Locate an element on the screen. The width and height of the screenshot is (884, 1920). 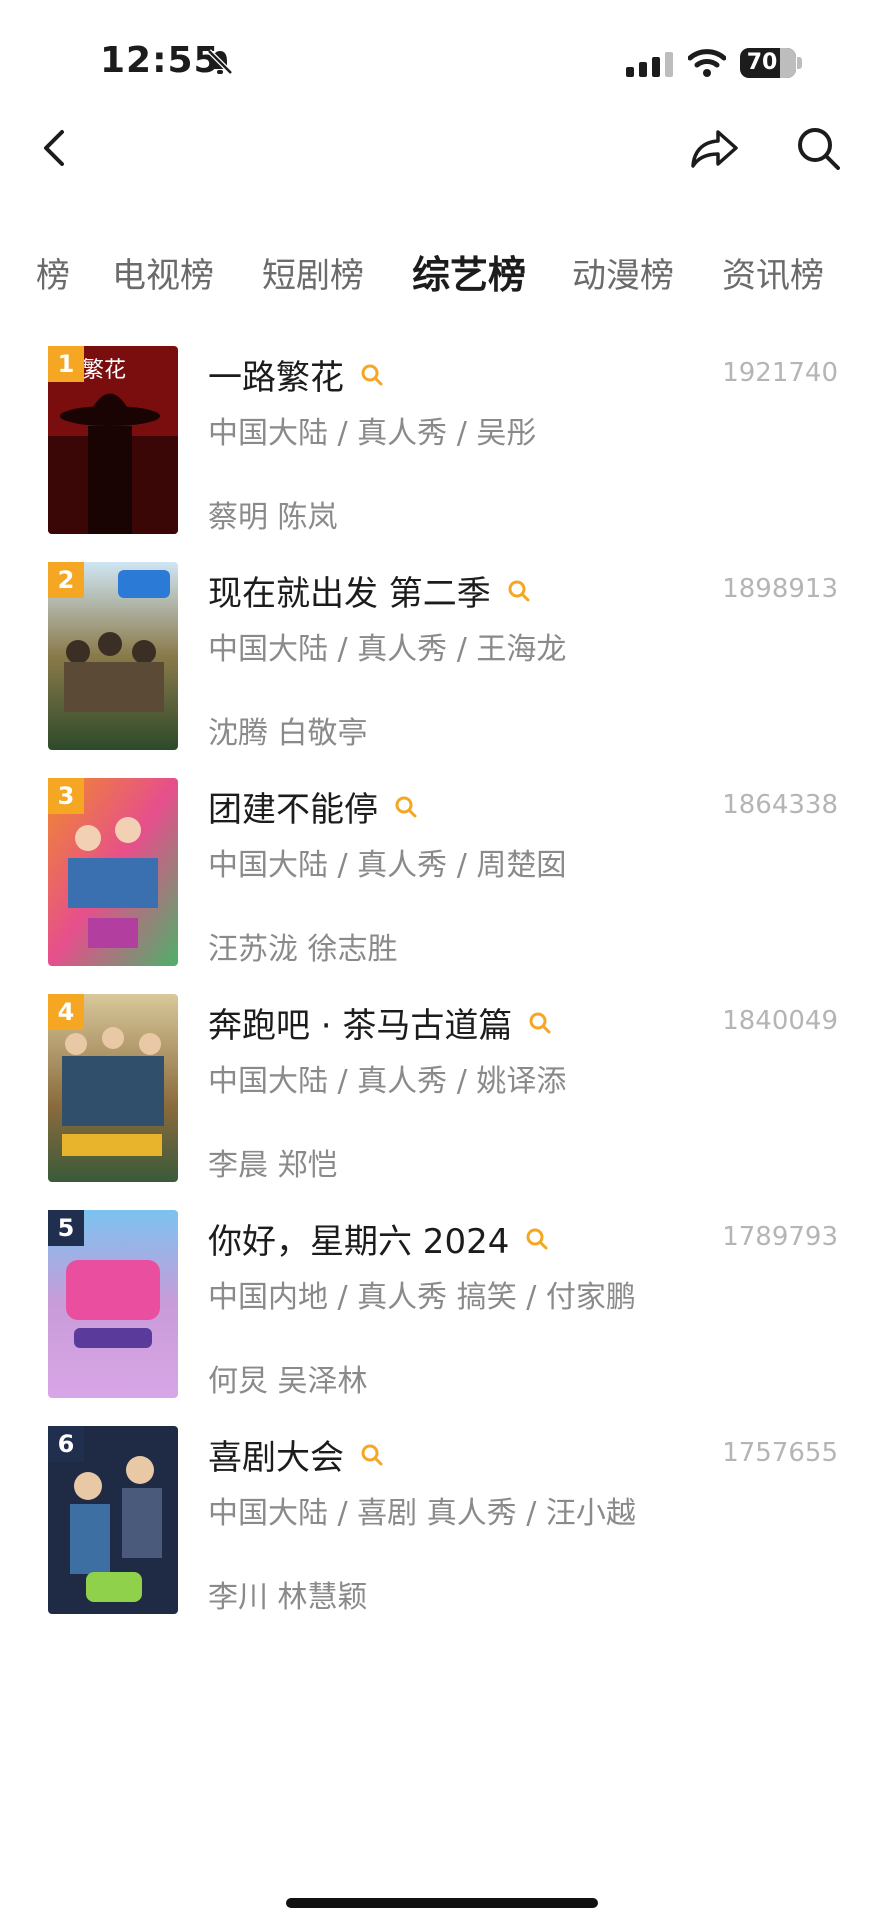
show-cast: 沈腾 白敬亭 is located at coordinates (288, 733).